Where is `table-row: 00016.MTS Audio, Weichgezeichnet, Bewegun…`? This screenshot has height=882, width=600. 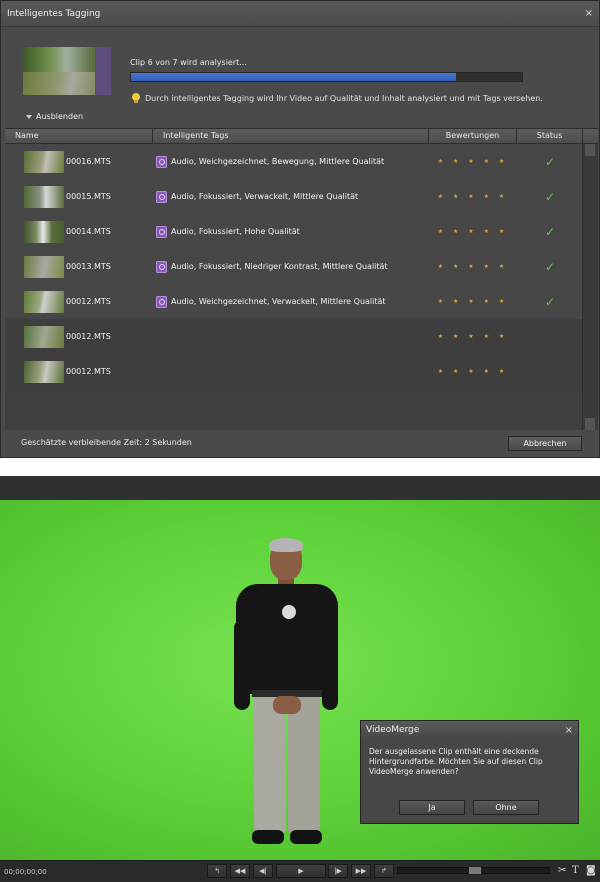 table-row: 00016.MTS Audio, Weichgezeichnet, Bewegun… is located at coordinates (294, 161).